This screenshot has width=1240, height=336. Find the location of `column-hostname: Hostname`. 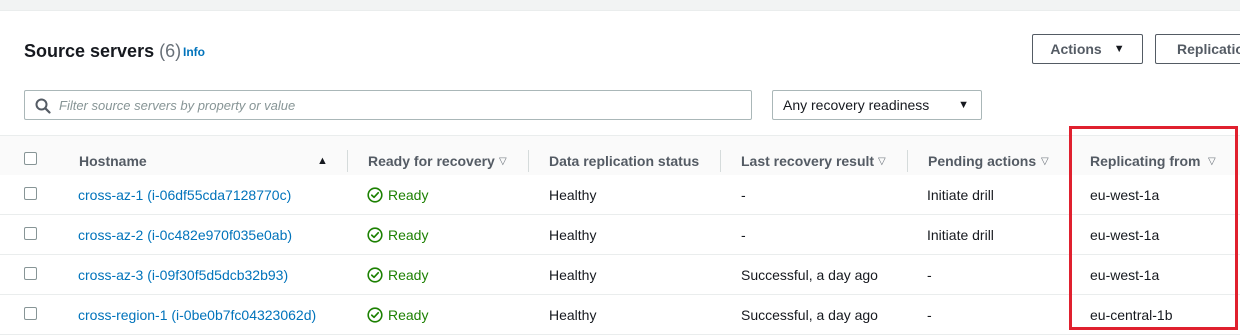

column-hostname: Hostname is located at coordinates (113, 161).